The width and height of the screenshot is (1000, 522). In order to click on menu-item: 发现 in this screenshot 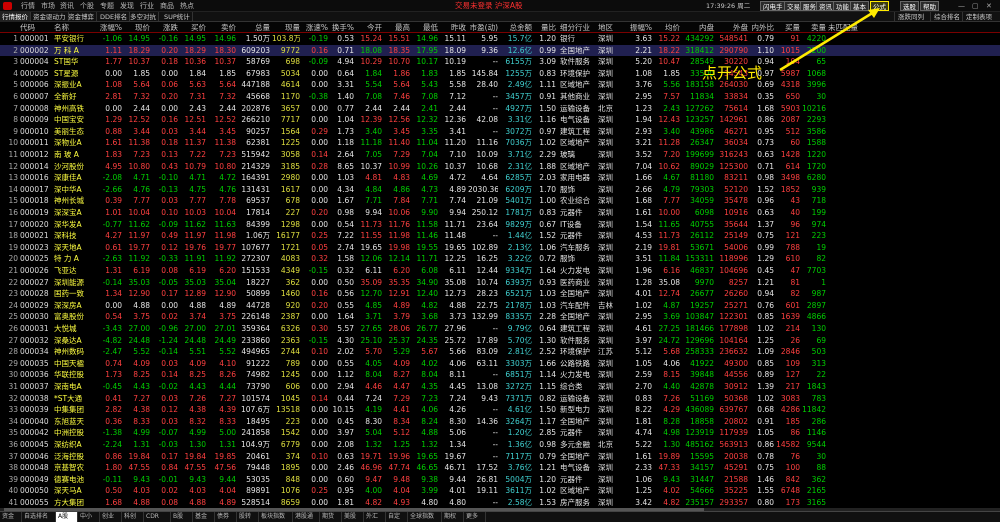, I will do `click(127, 6)`.